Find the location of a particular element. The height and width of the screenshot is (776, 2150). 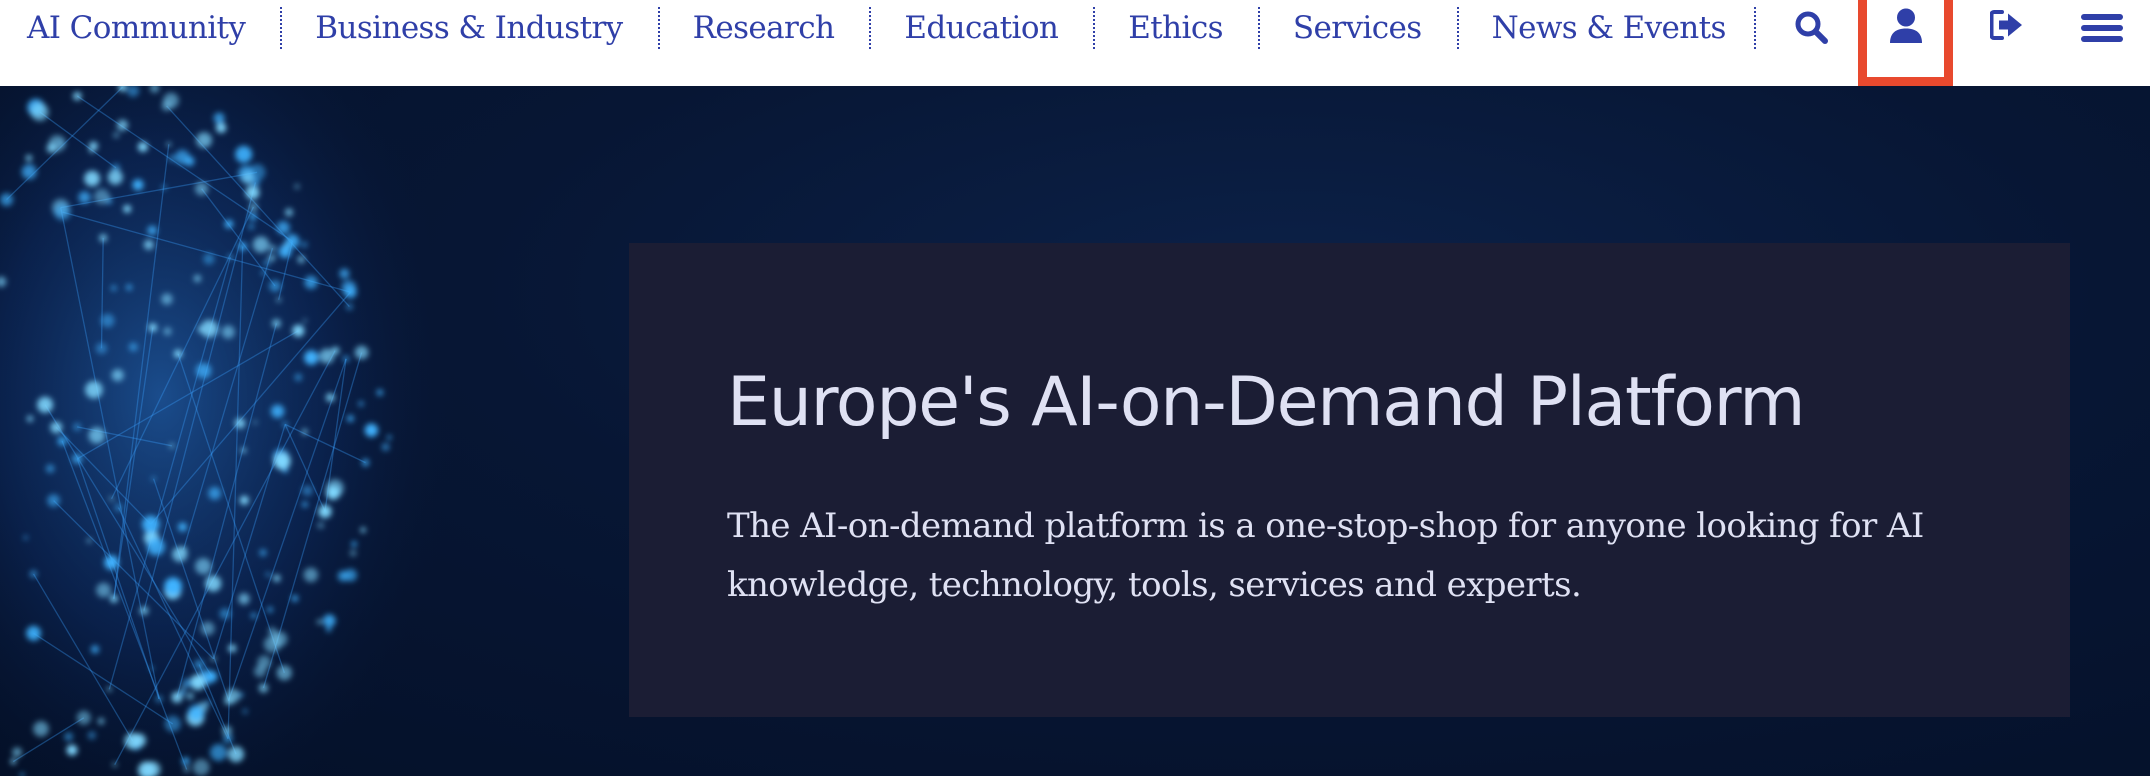

nav-link-news-events: News & Events is located at coordinates (1608, 28).